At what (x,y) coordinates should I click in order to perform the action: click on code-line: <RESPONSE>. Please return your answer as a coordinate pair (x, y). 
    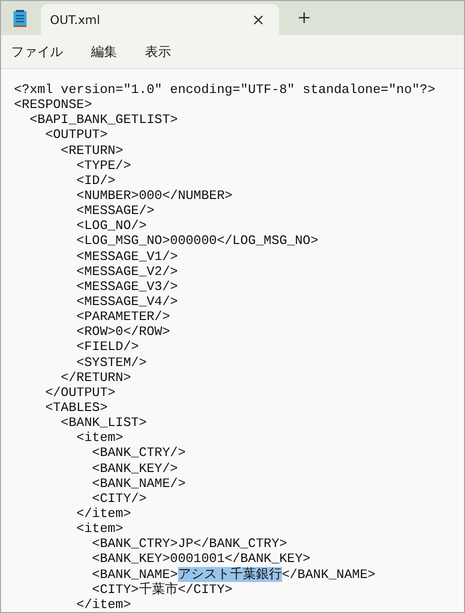
    Looking at the image, I should click on (54, 104).